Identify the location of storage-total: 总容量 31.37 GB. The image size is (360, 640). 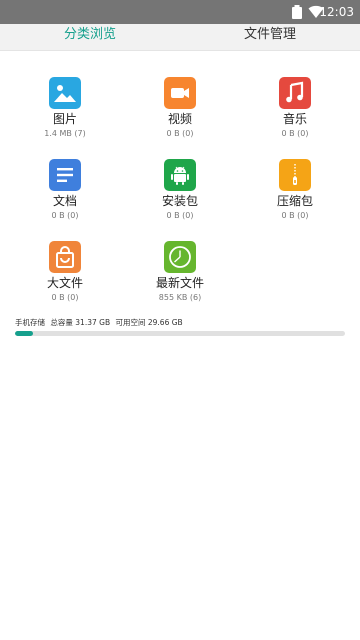
(80, 322).